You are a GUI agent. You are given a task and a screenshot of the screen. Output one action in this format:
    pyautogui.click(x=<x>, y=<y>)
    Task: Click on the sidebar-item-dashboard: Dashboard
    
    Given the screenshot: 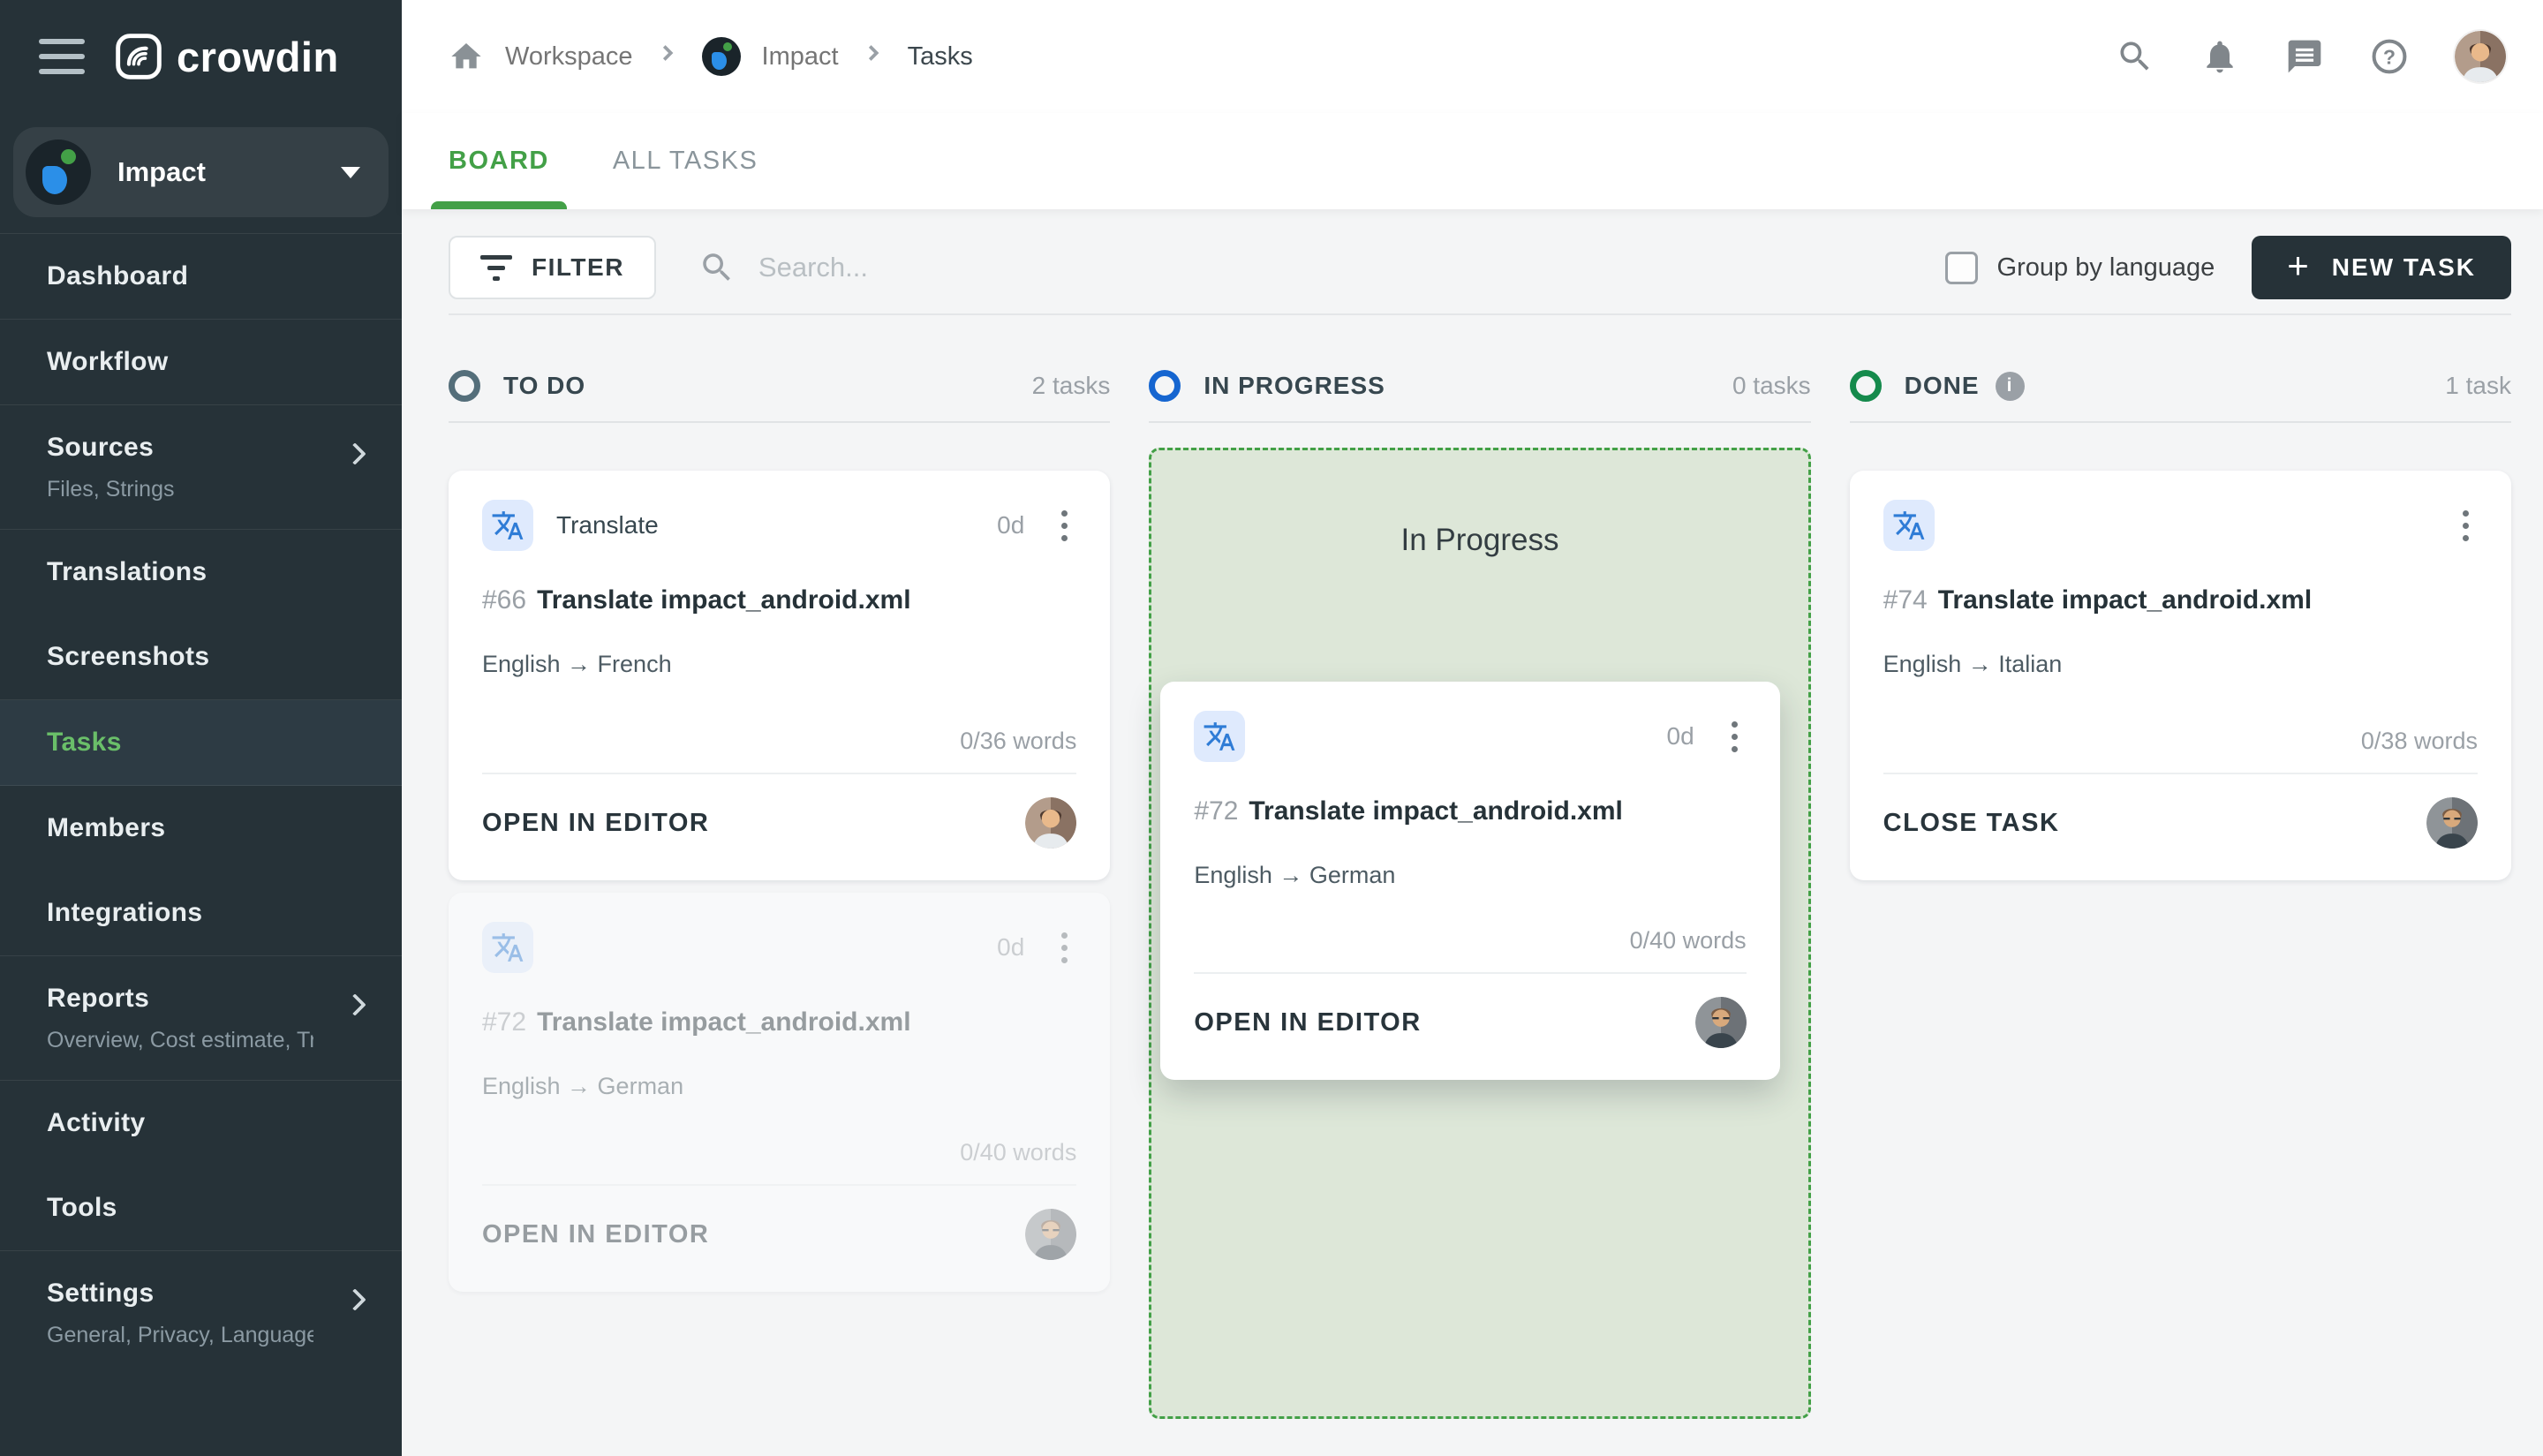 What is the action you would take?
    pyautogui.click(x=201, y=276)
    